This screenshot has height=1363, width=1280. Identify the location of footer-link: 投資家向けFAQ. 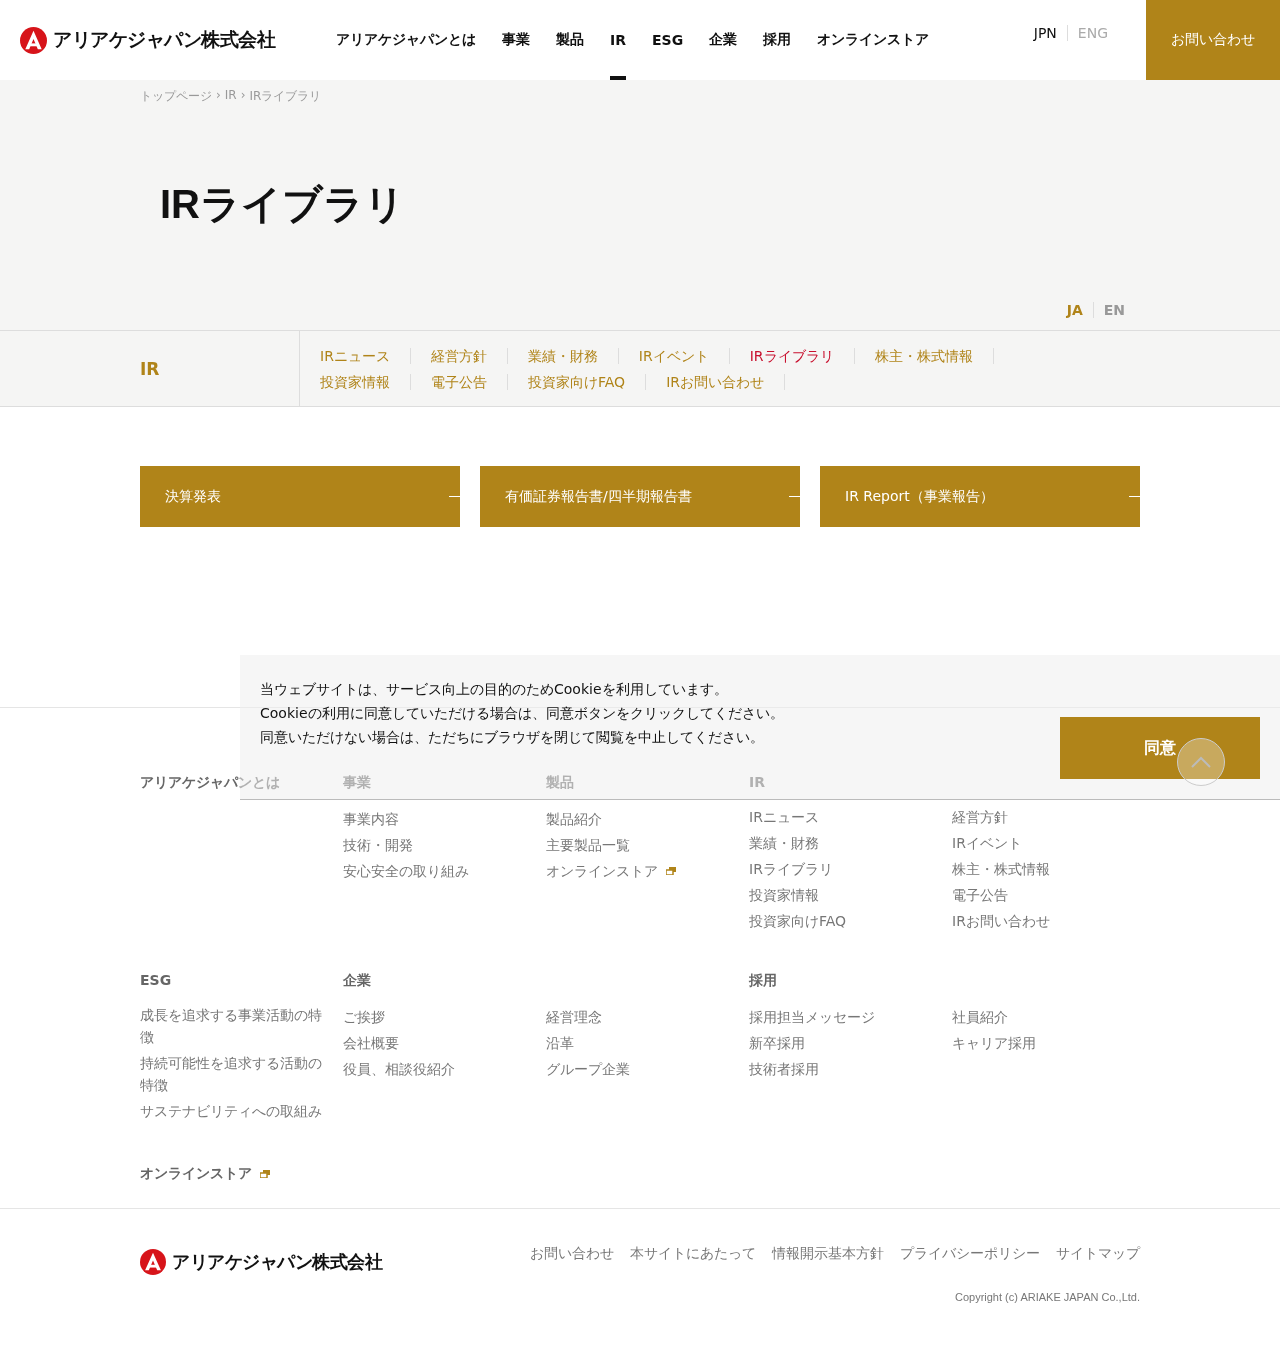
(798, 921).